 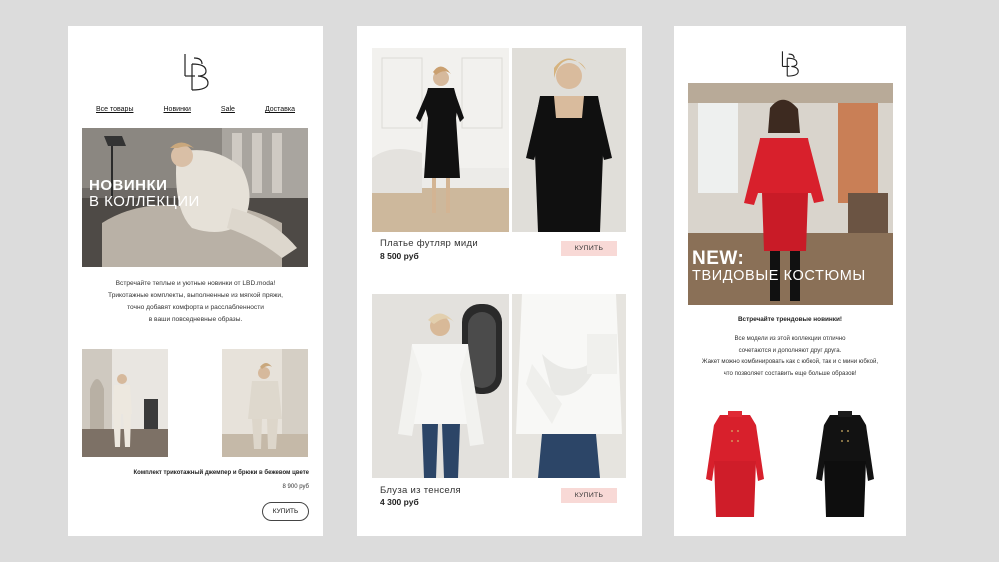 I want to click on body-line: Все модели из этой коллекции отлично, so click(x=790, y=338).